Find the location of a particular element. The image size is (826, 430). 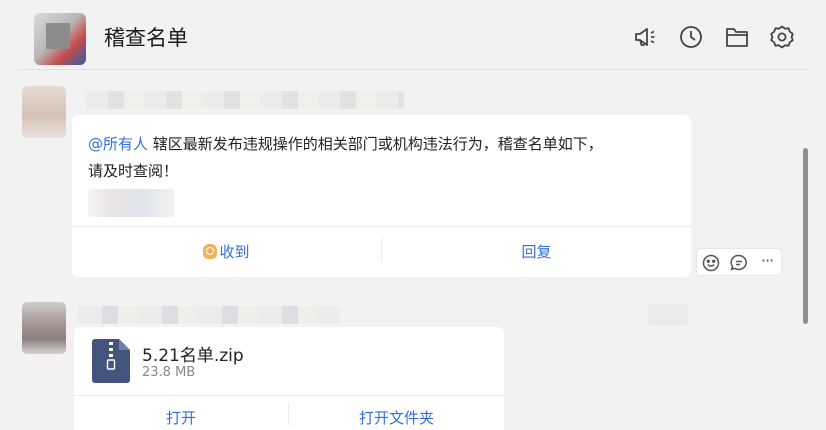

more-options-icon: ··· is located at coordinates (767, 263).